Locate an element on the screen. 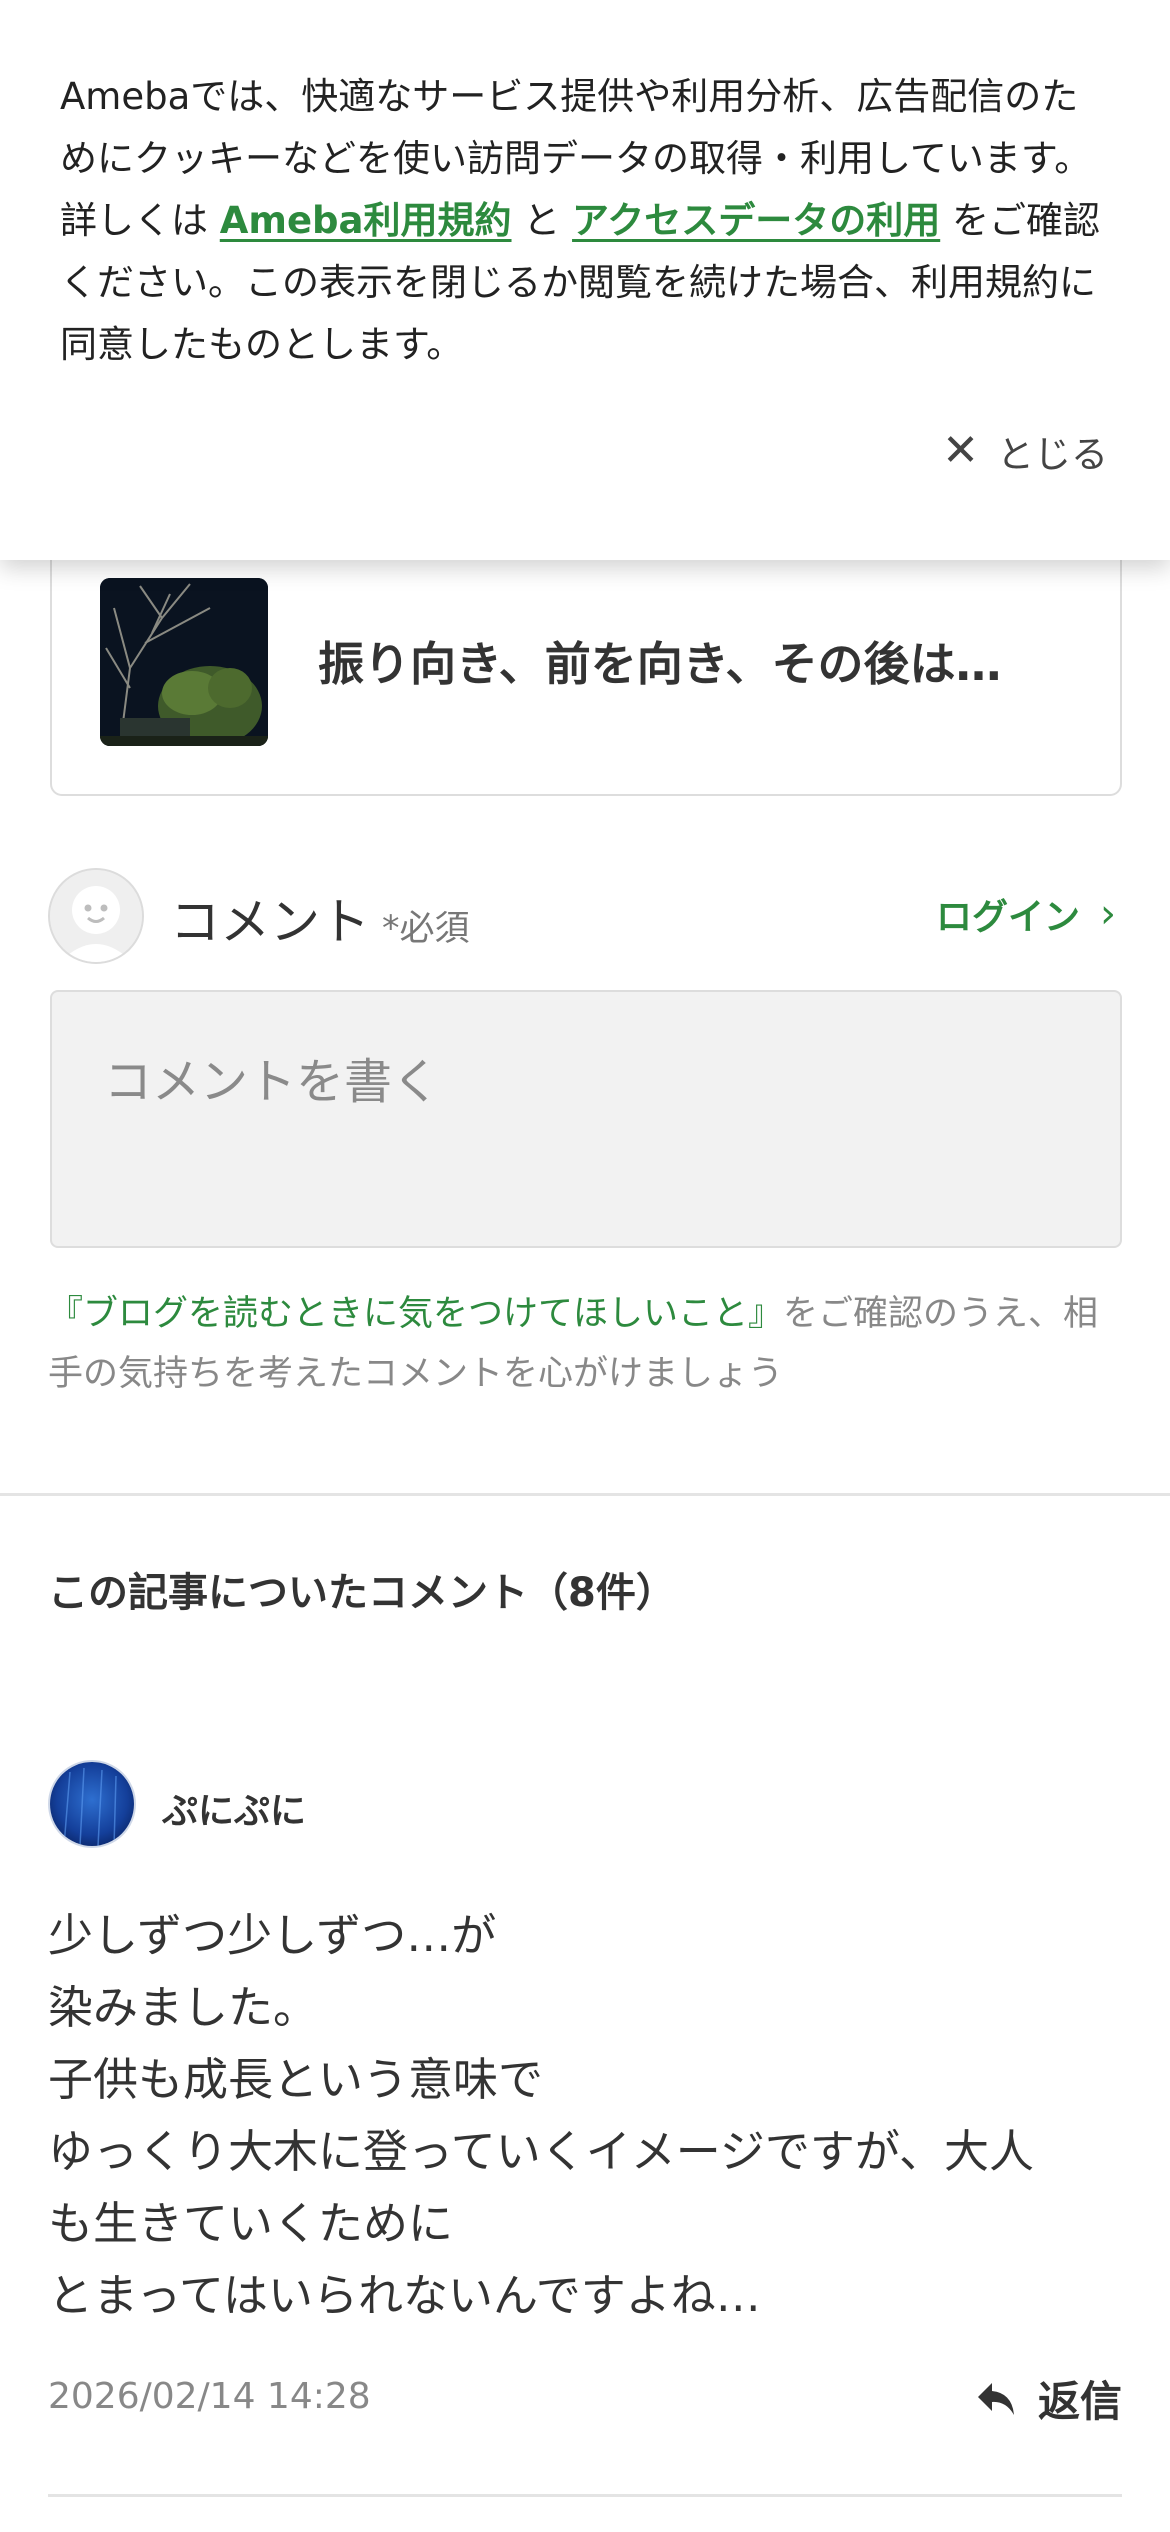  comment-line: 少しずつ少しずつ…が is located at coordinates (272, 1935).